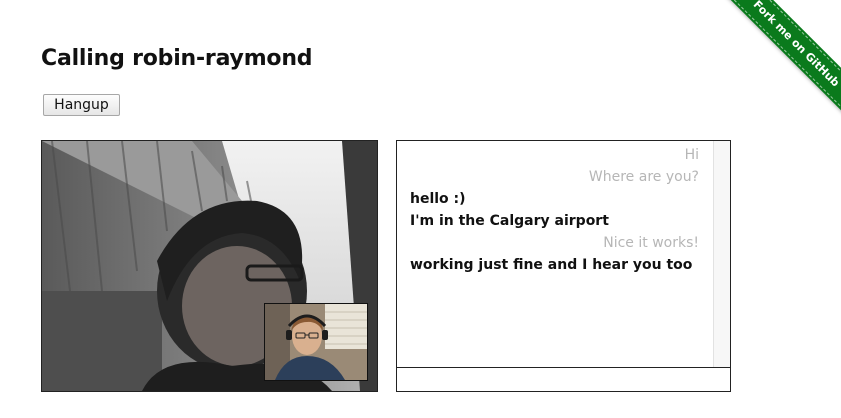 This screenshot has height=418, width=841. Describe the element at coordinates (177, 58) in the screenshot. I see `page-title: Calling robin-raymond` at that location.